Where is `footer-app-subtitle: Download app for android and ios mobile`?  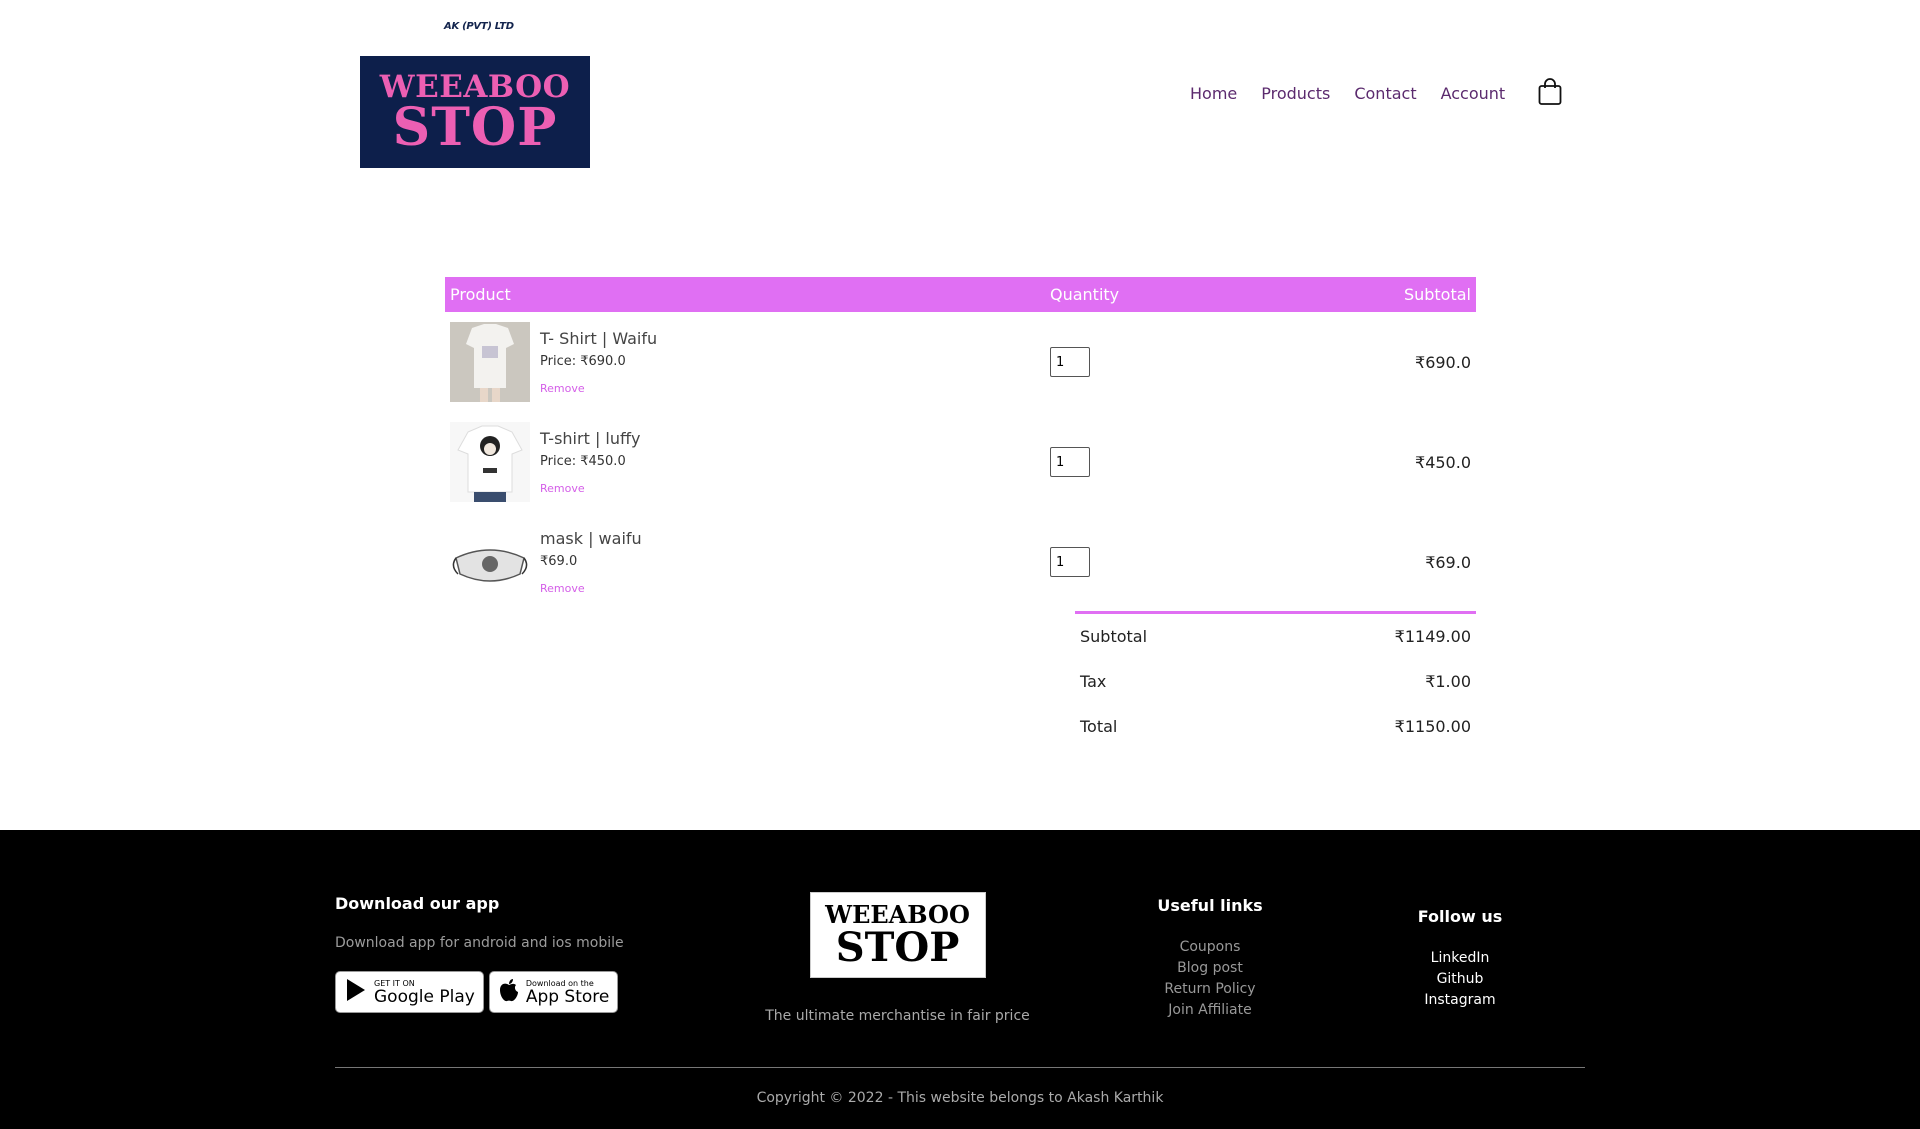
footer-app-subtitle: Download app for android and ios mobile is located at coordinates (479, 943).